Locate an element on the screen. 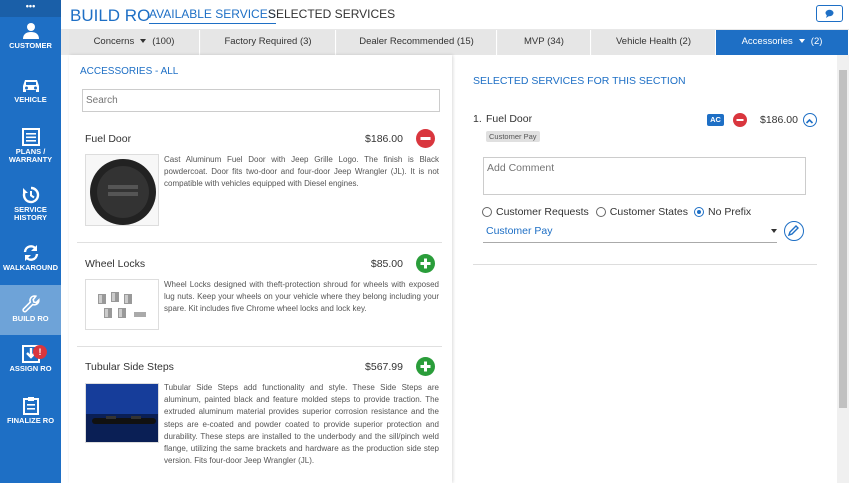 The height and width of the screenshot is (483, 849). notification-badge: ! is located at coordinates (40, 352).